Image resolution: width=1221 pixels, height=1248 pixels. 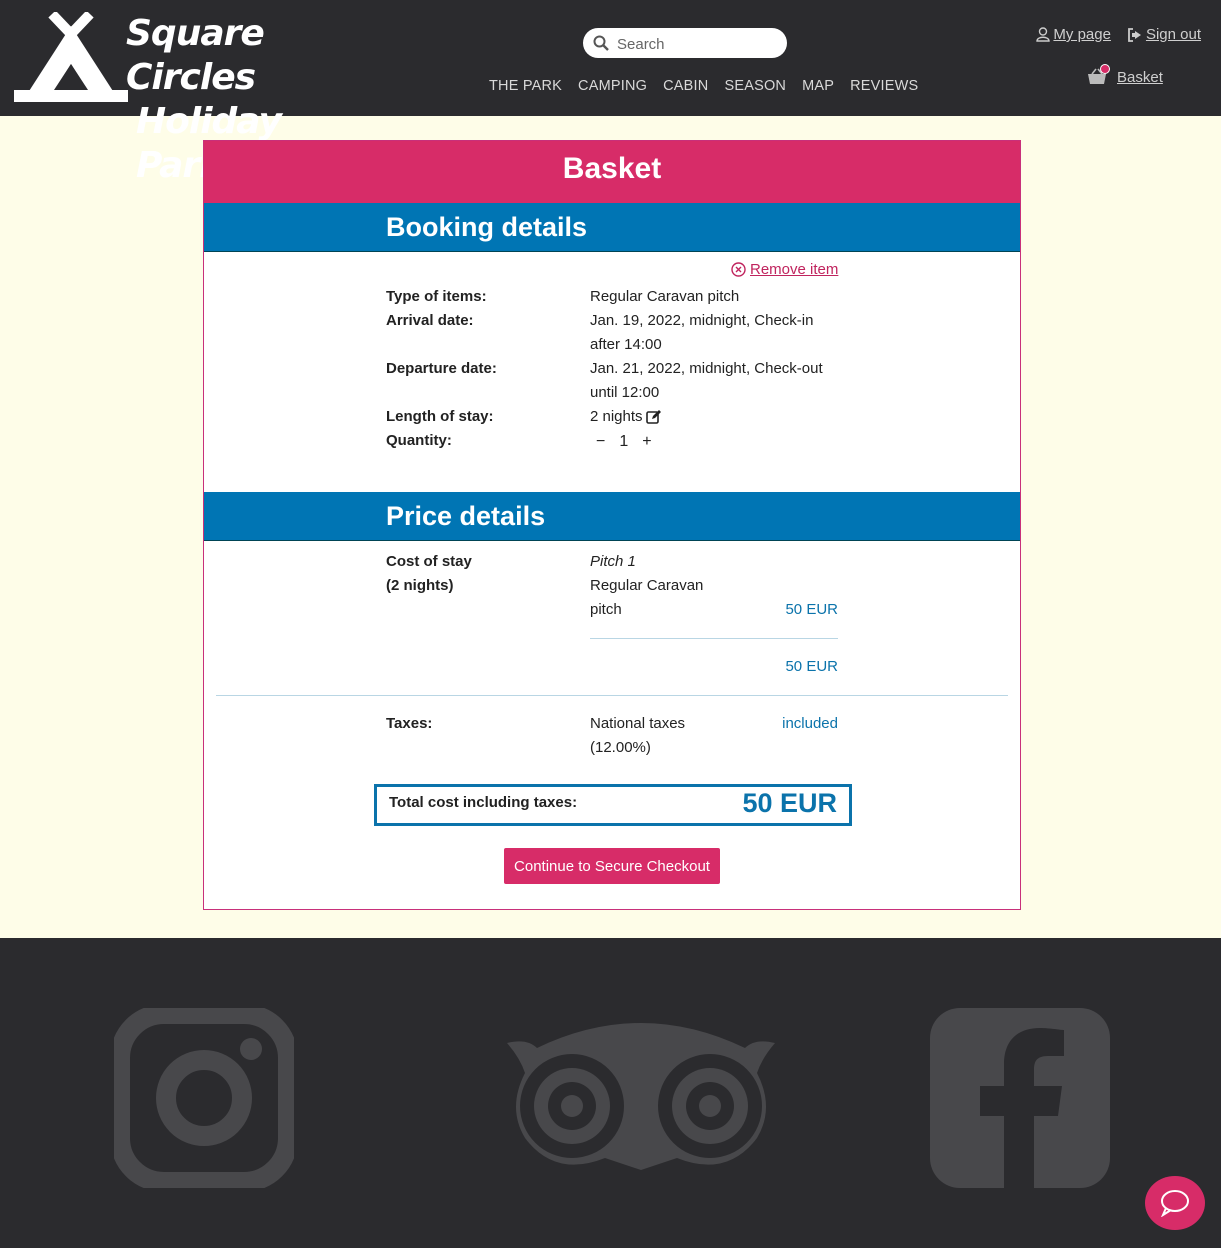 I want to click on basket-badge, so click(x=1105, y=69).